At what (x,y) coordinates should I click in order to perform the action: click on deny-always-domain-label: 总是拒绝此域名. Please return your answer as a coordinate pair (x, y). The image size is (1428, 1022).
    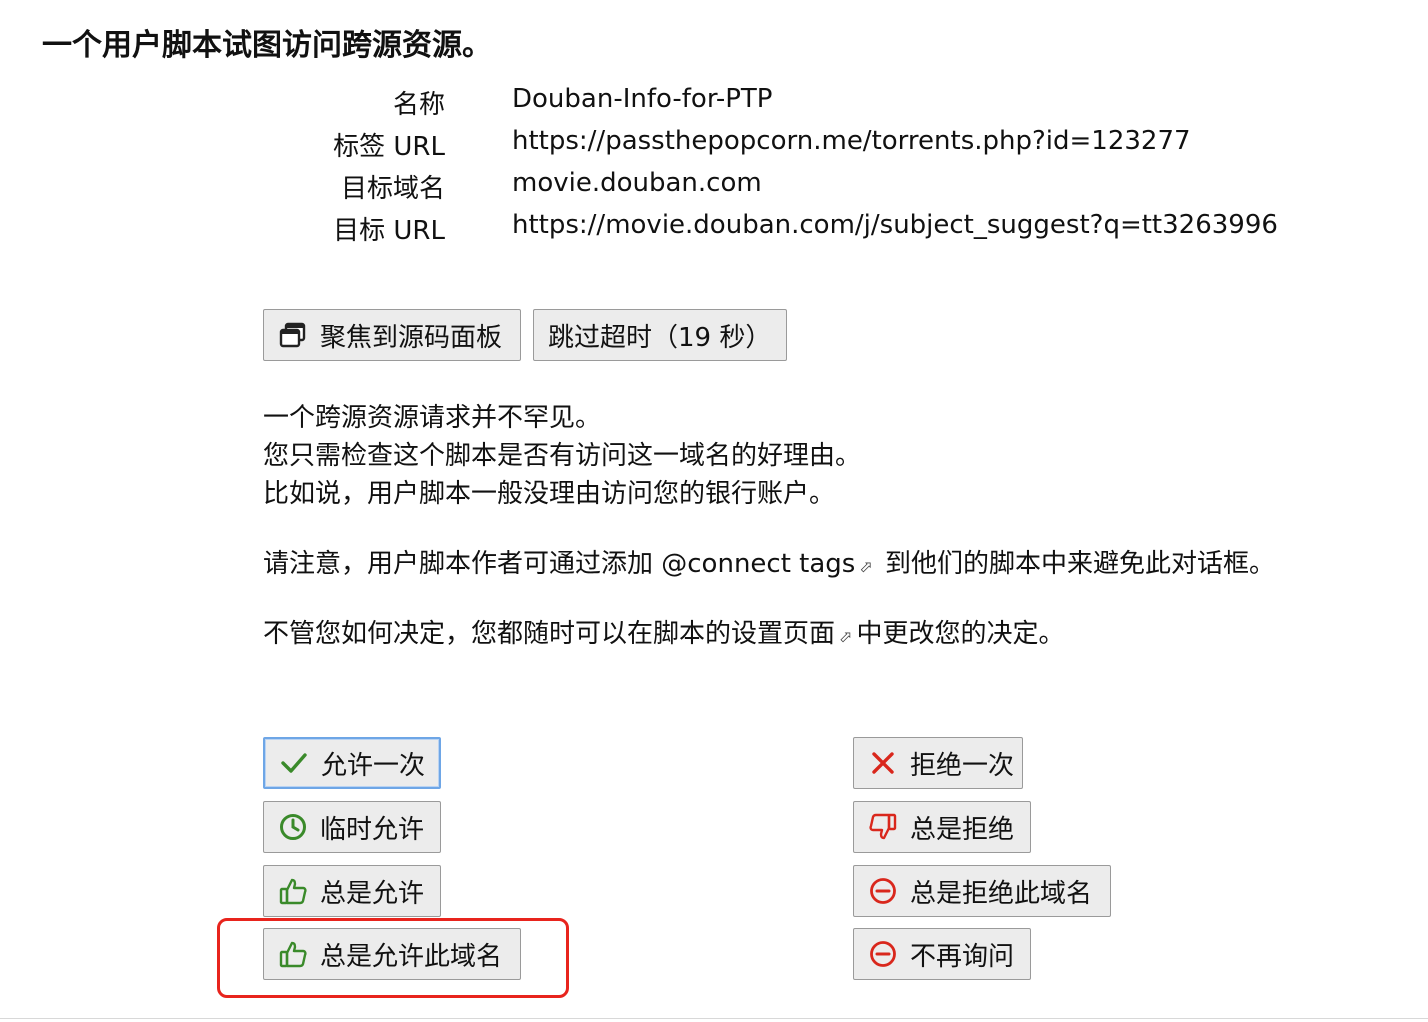
    Looking at the image, I should click on (1001, 893).